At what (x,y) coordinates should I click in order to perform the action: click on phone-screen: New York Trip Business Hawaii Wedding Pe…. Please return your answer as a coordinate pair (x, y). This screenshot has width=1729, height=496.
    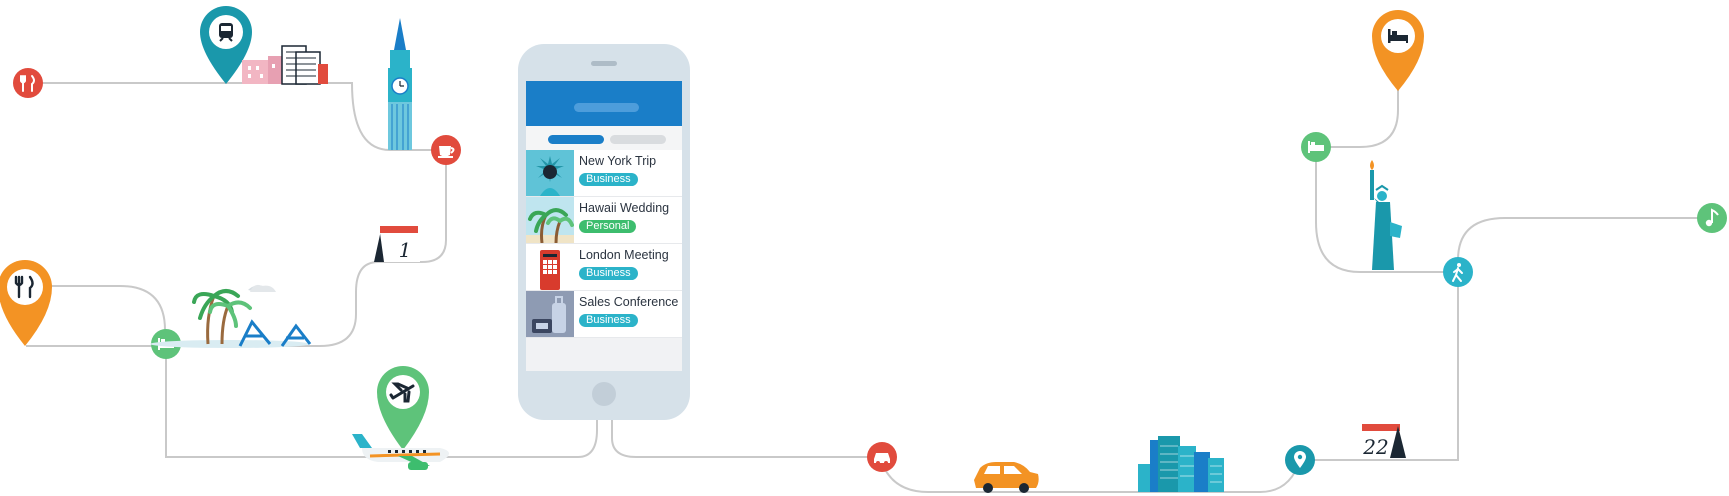
    Looking at the image, I should click on (604, 226).